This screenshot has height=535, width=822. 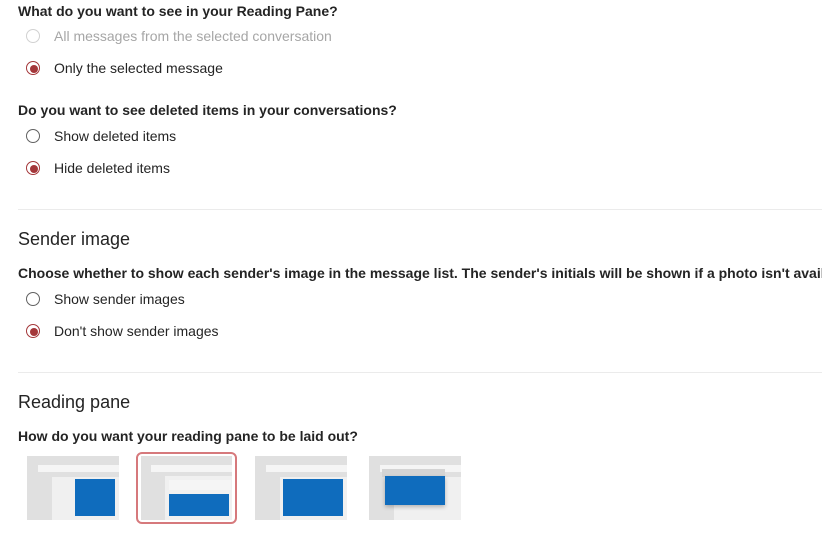 What do you see at coordinates (115, 136) in the screenshot?
I see `radio-label: Show deleted items` at bounding box center [115, 136].